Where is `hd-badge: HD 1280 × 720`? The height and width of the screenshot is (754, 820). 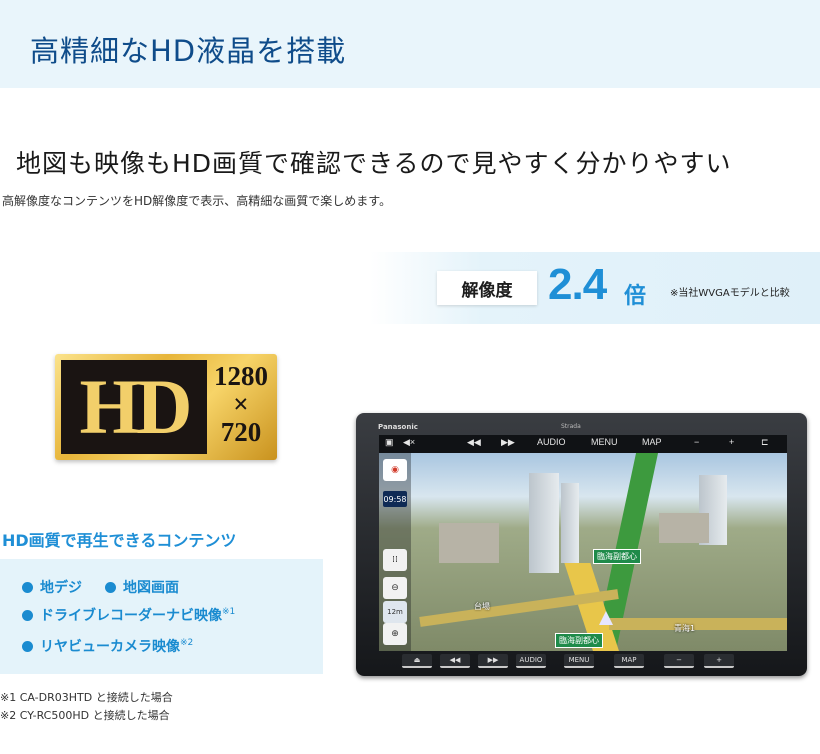
hd-badge: HD 1280 × 720 is located at coordinates (166, 407).